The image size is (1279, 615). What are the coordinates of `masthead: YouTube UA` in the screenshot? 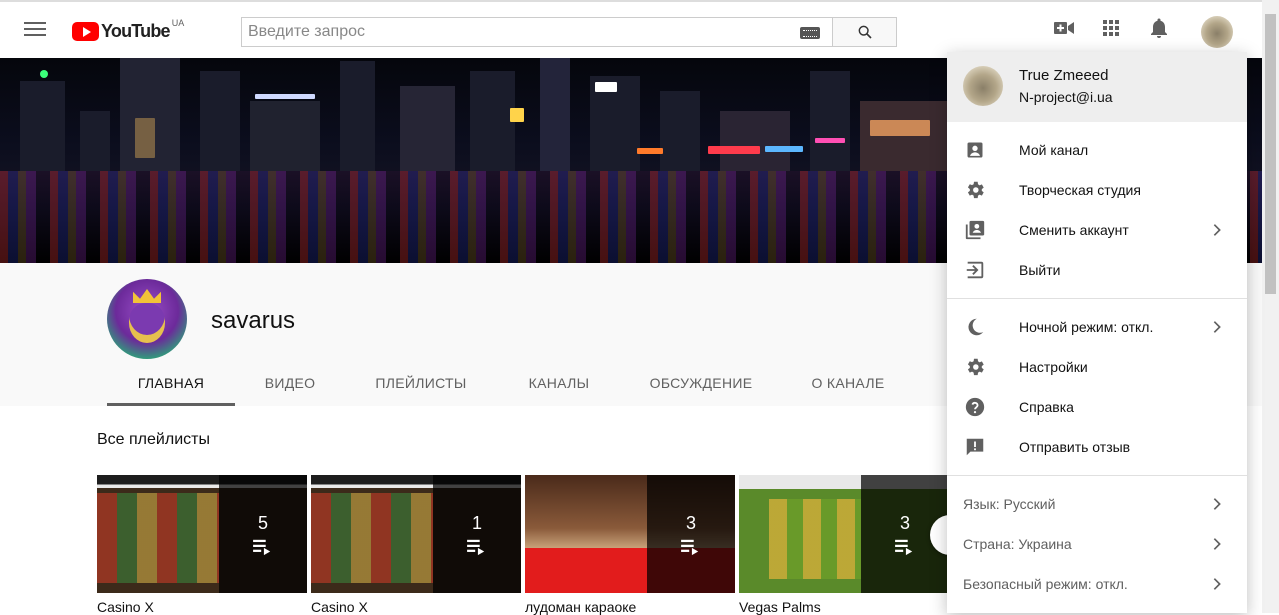 It's located at (639, 29).